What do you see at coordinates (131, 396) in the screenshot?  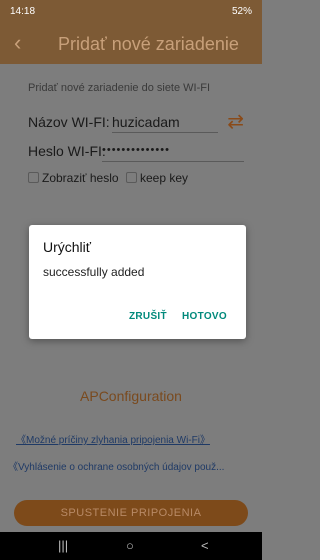 I see `ap-configuration-link: APConfiguration` at bounding box center [131, 396].